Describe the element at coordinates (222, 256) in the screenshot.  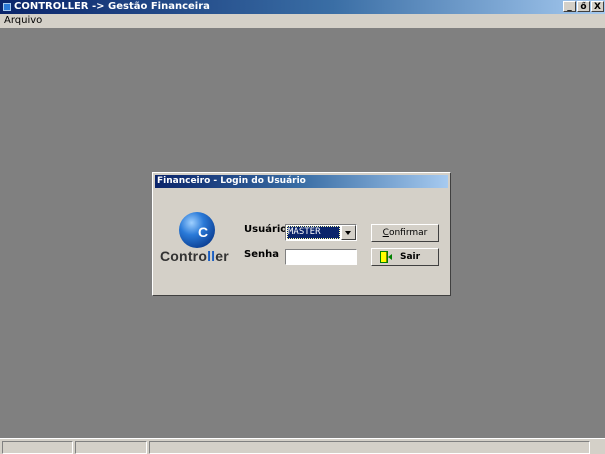
I see `logo-text-suffix: er` at that location.